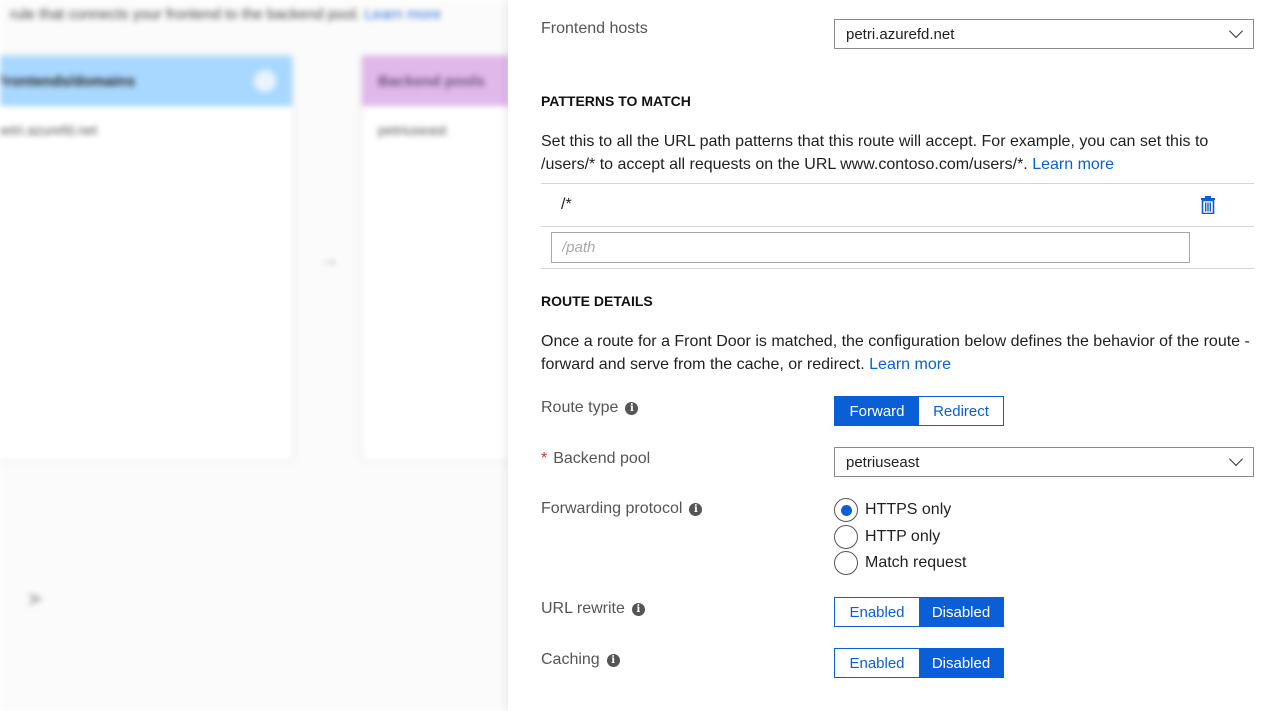  What do you see at coordinates (265, 81) in the screenshot?
I see `add-frontend-icon` at bounding box center [265, 81].